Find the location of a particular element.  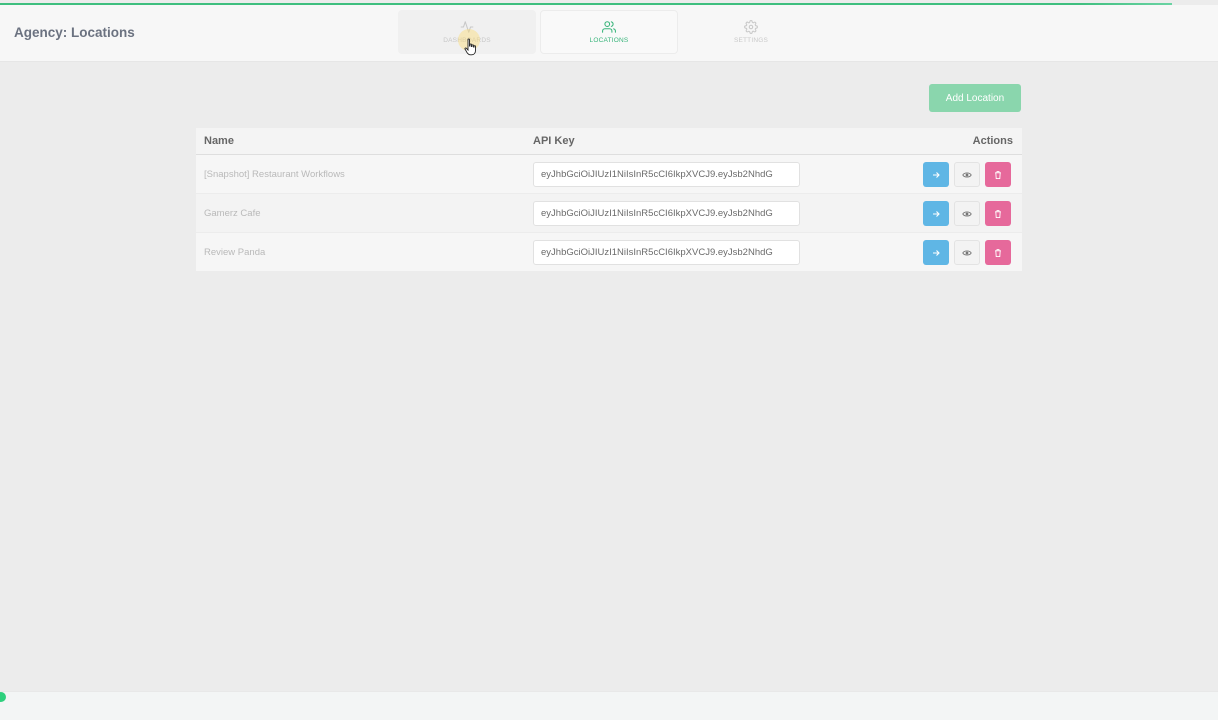

table-header: Name API Key Actions is located at coordinates (609, 141).